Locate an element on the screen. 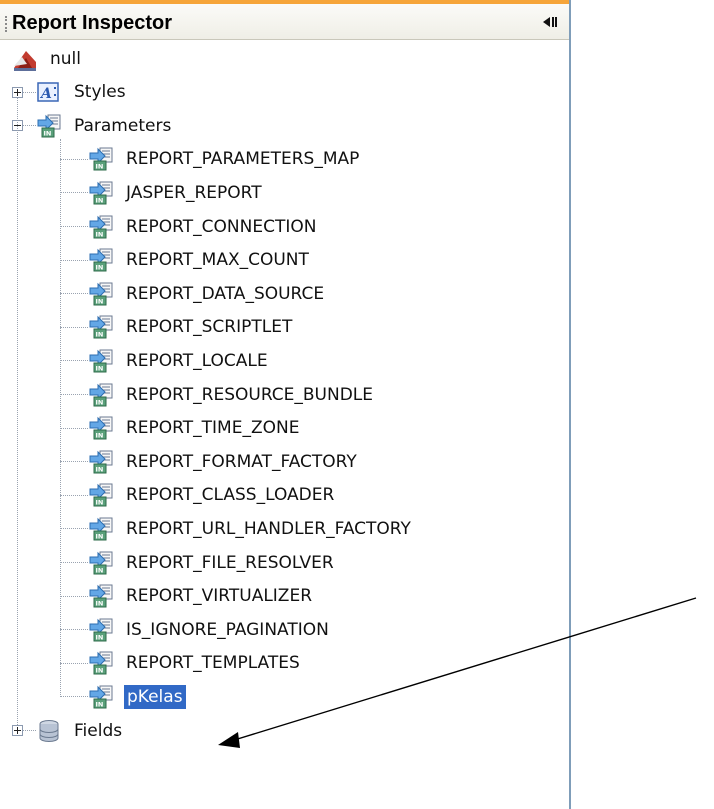 The image size is (714, 809). panel-title: Report Inspector is located at coordinates (92, 23).